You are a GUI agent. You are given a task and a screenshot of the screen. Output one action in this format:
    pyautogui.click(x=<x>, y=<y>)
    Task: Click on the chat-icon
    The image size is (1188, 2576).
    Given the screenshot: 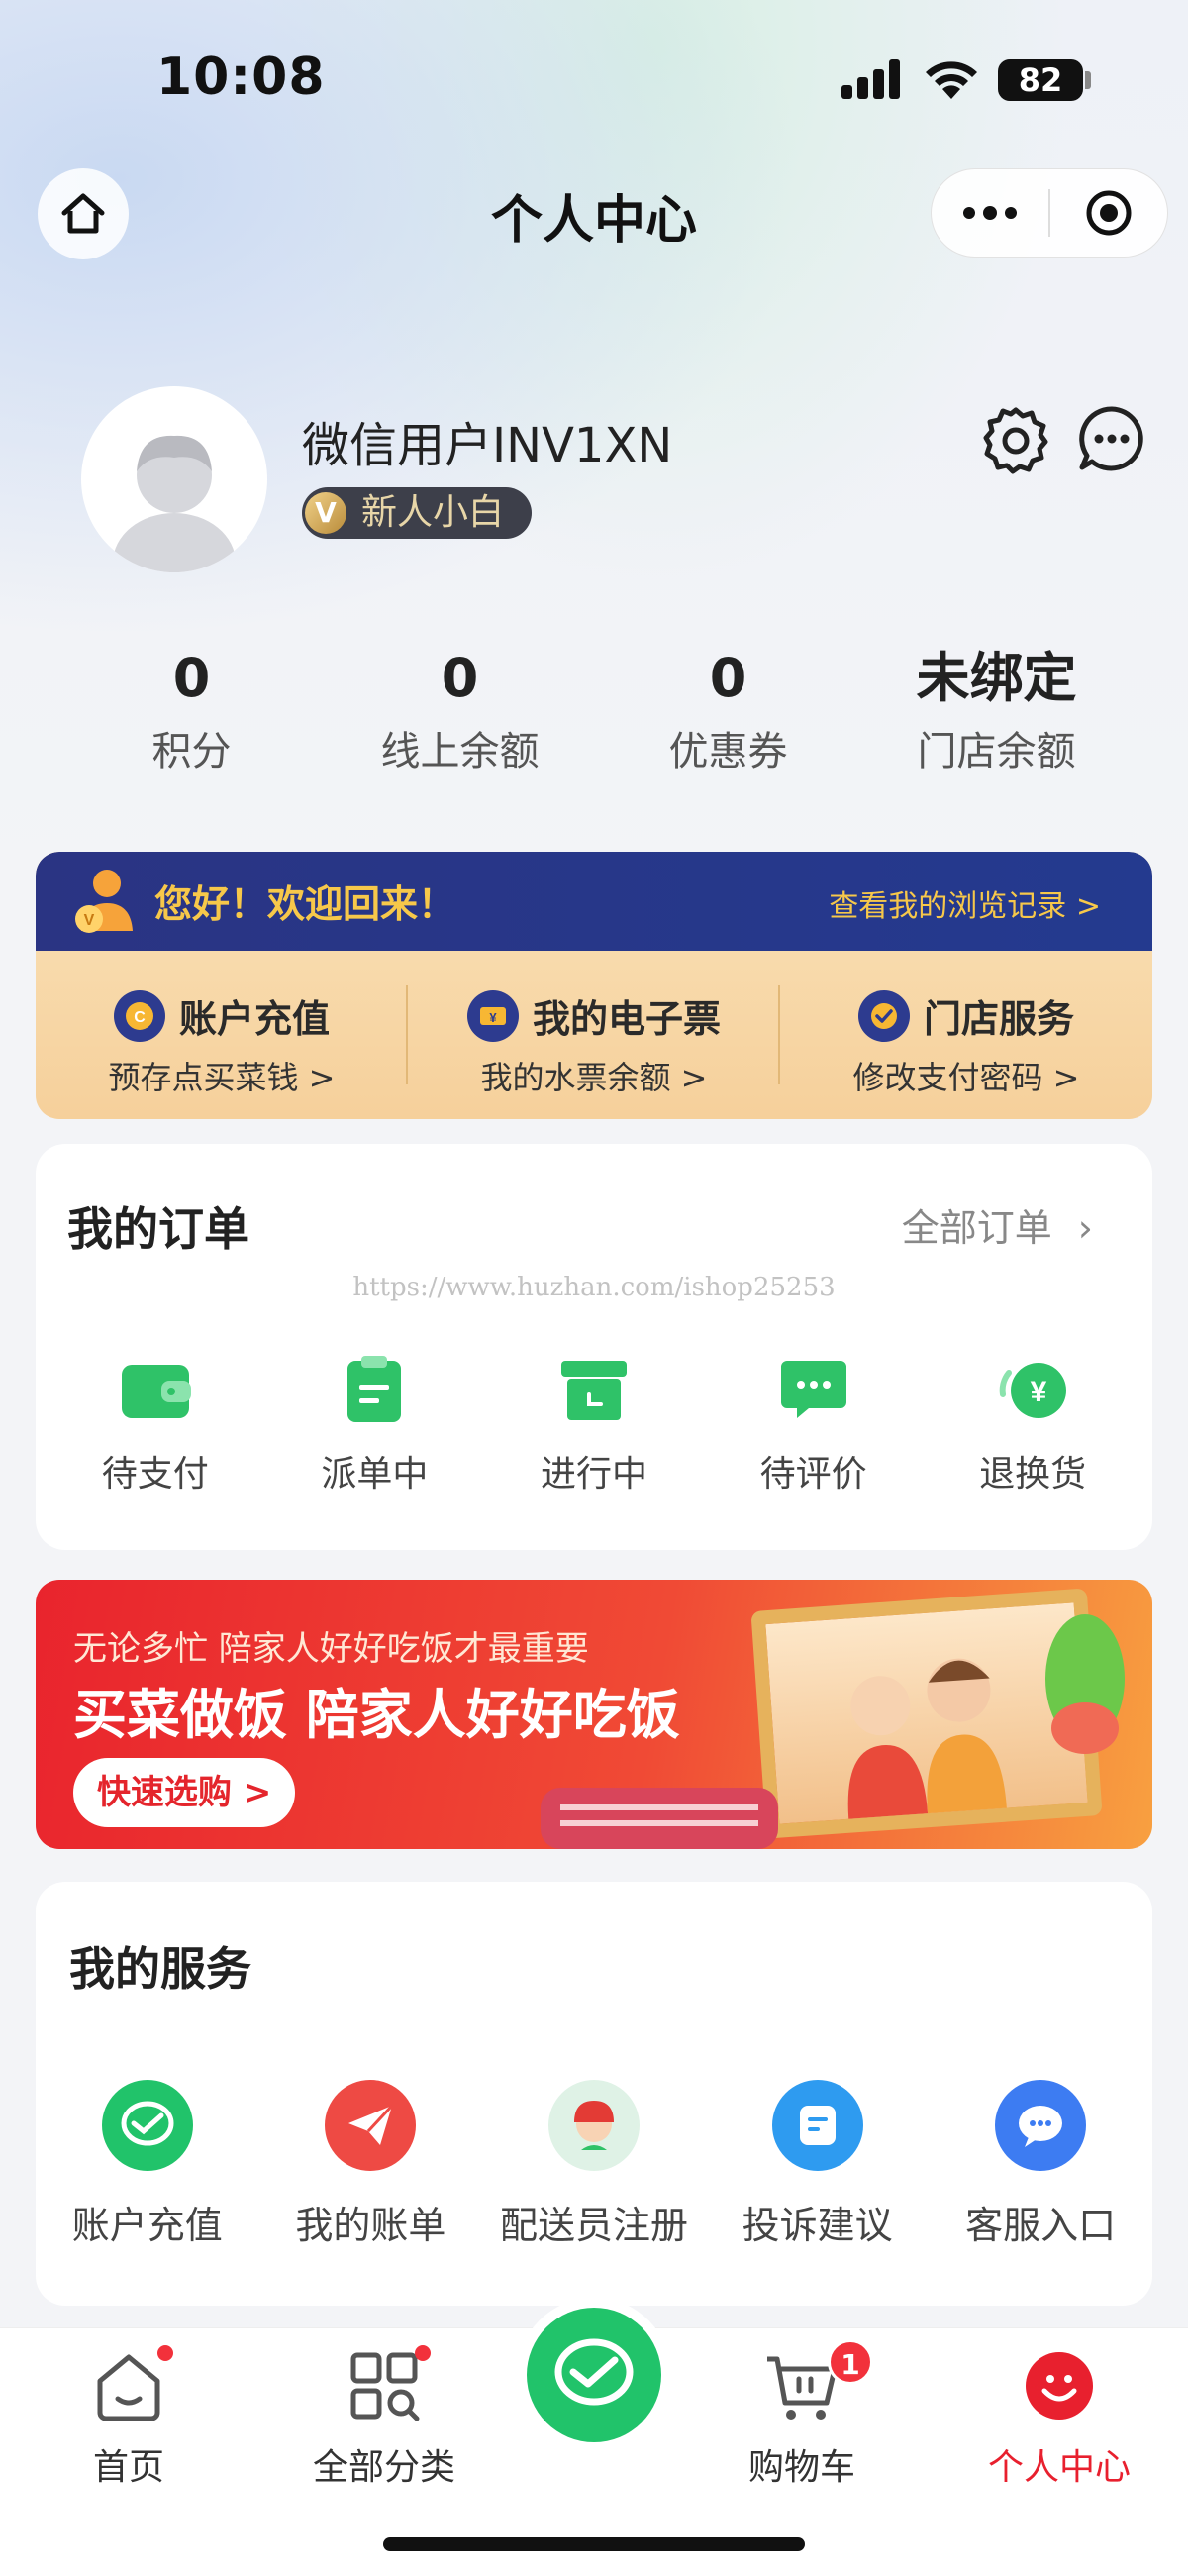 What is the action you would take?
    pyautogui.click(x=1041, y=2125)
    